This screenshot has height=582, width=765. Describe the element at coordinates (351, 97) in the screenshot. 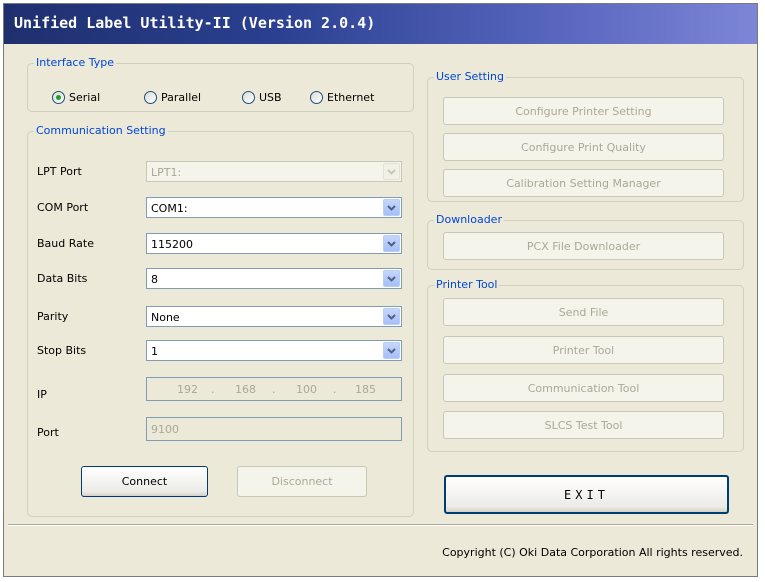

I see `radio-ethernet-label: Ethernet` at that location.